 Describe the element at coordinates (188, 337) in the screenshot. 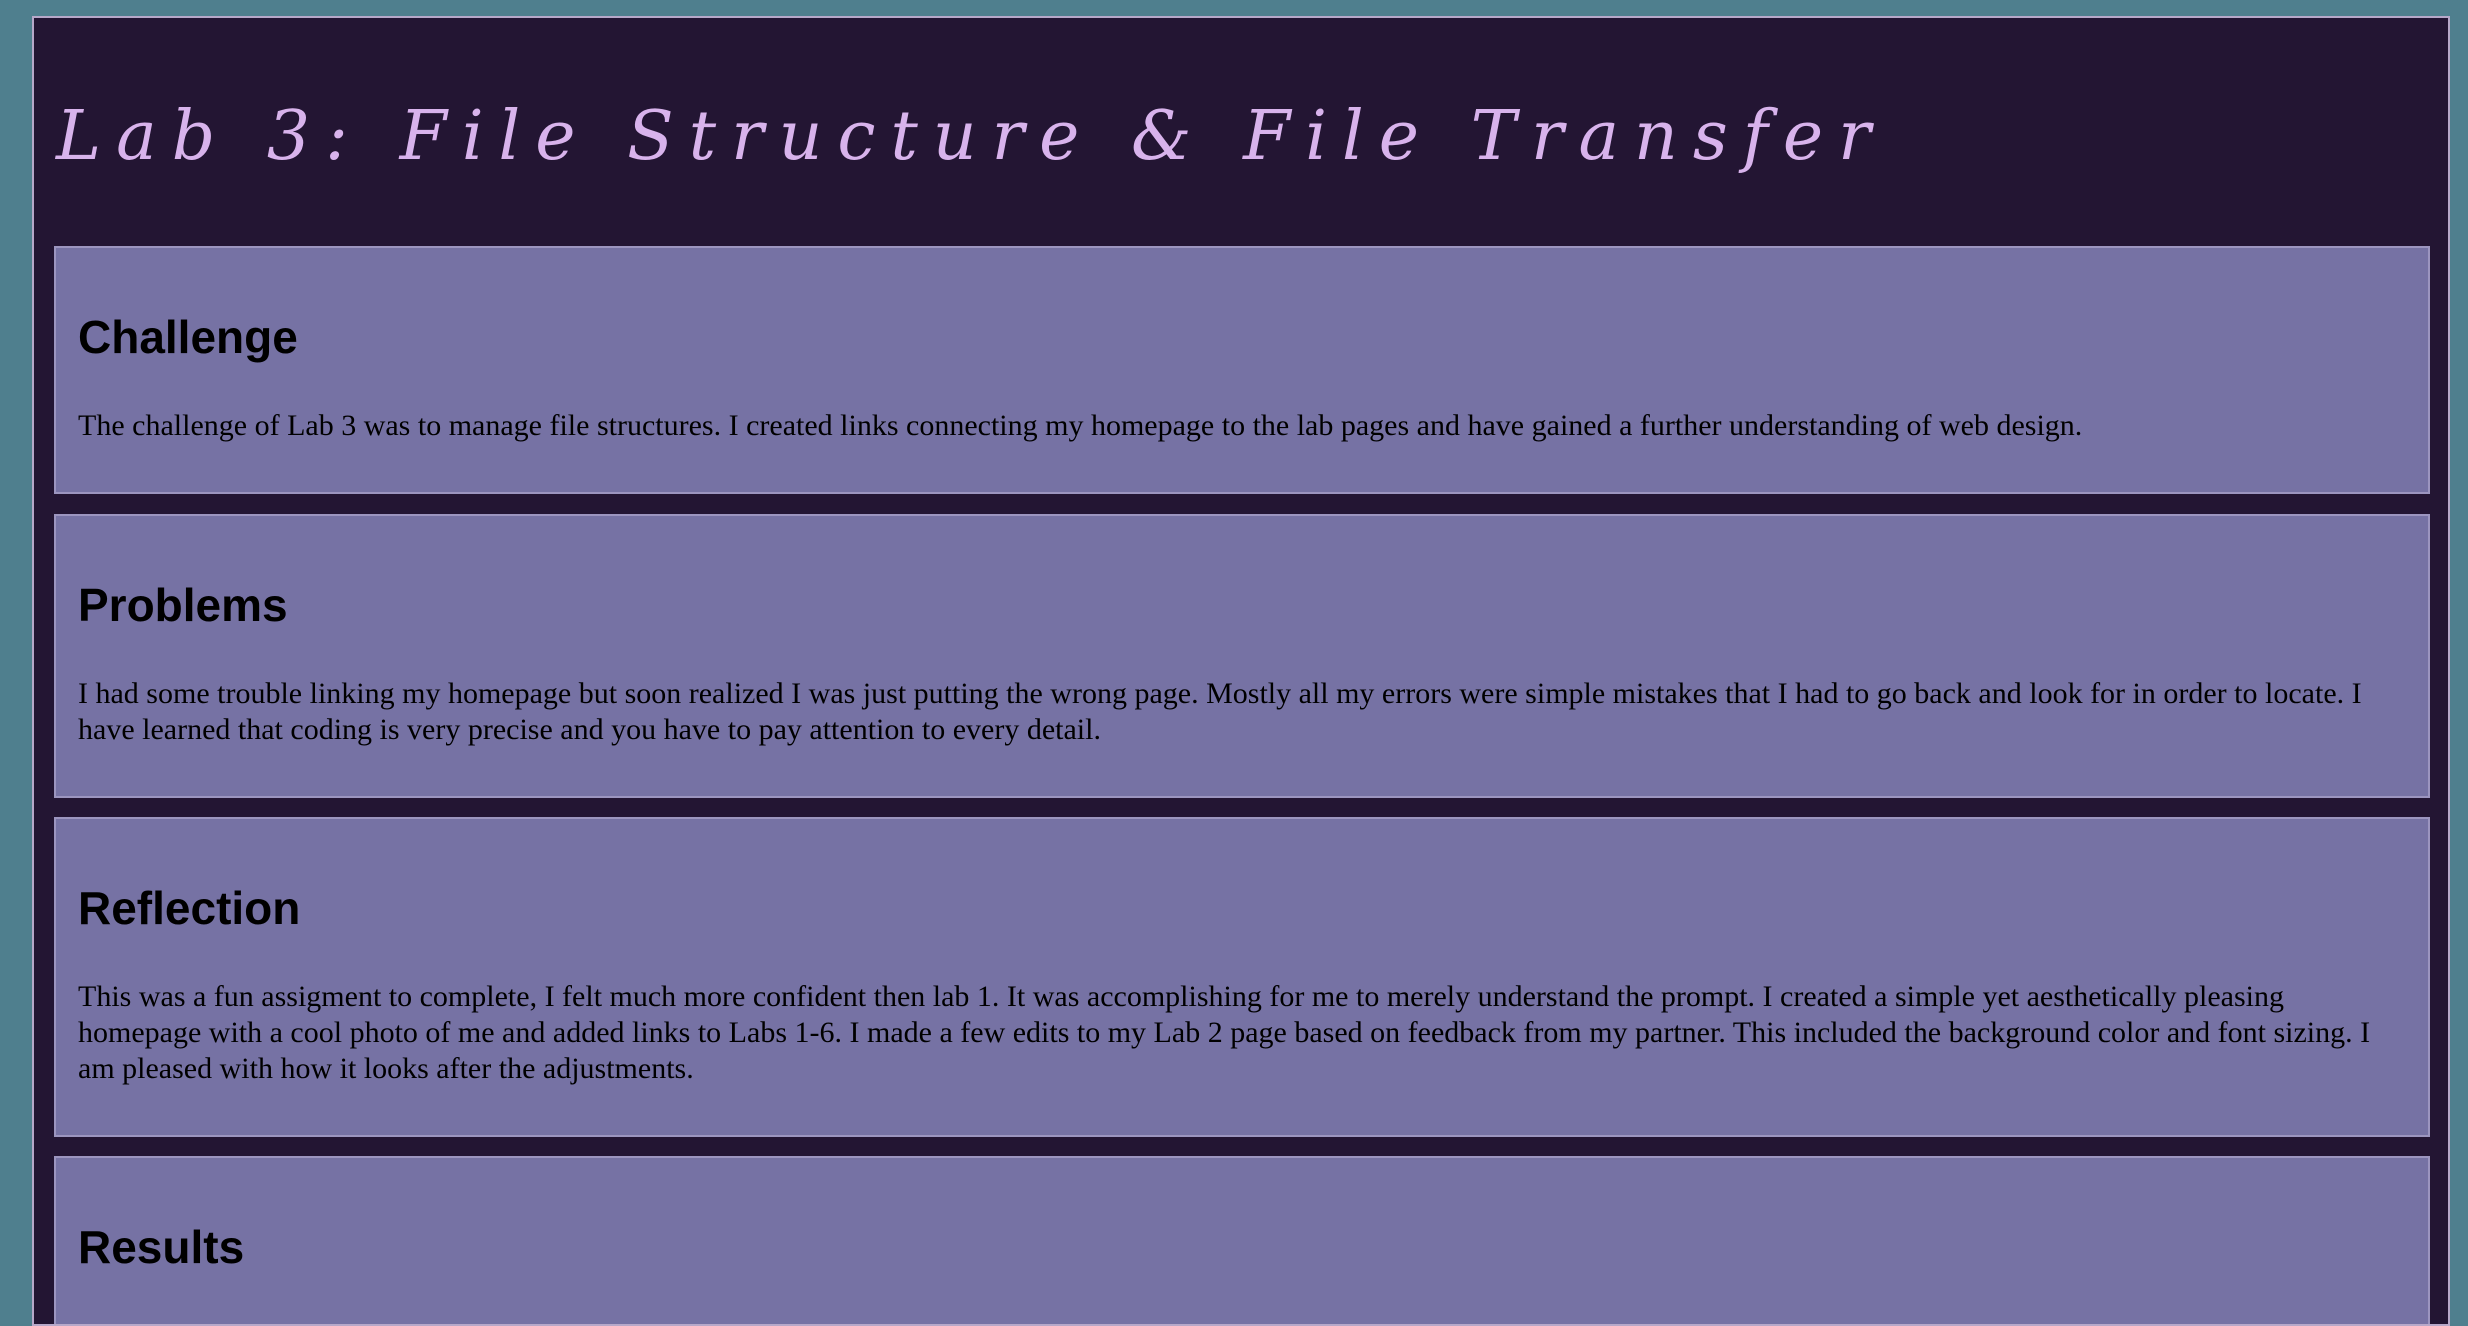

I see `section-heading: Challenge` at that location.